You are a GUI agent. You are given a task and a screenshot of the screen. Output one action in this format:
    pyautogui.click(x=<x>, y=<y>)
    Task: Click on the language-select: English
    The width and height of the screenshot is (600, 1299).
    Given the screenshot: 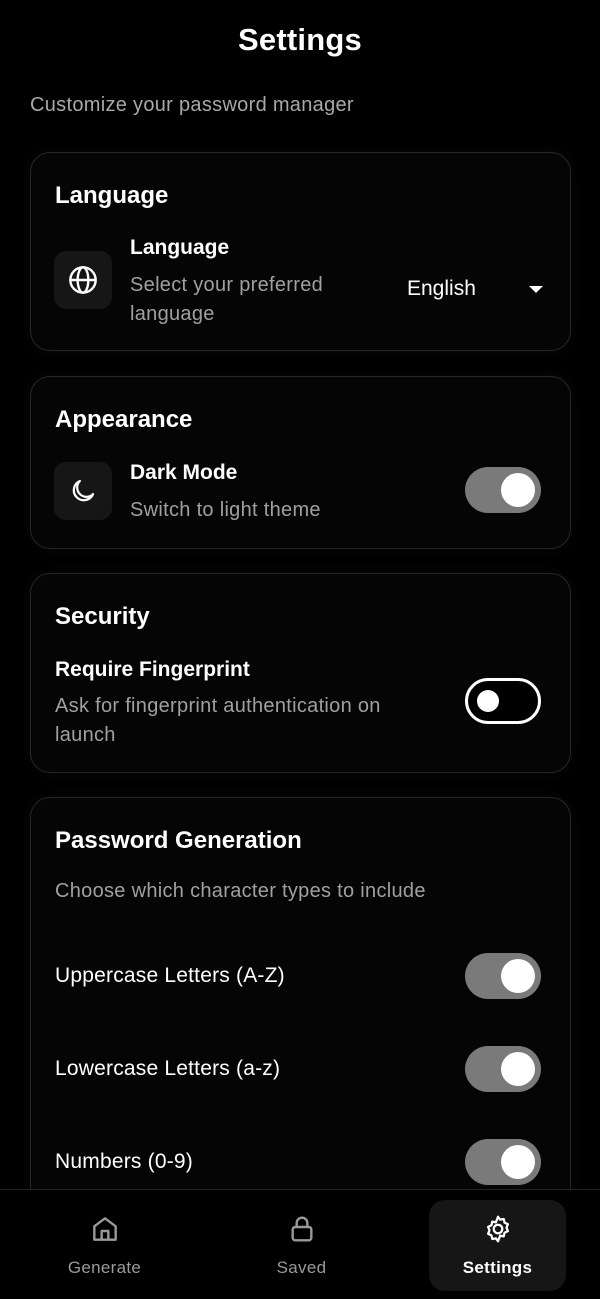 What is the action you would take?
    pyautogui.click(x=477, y=289)
    